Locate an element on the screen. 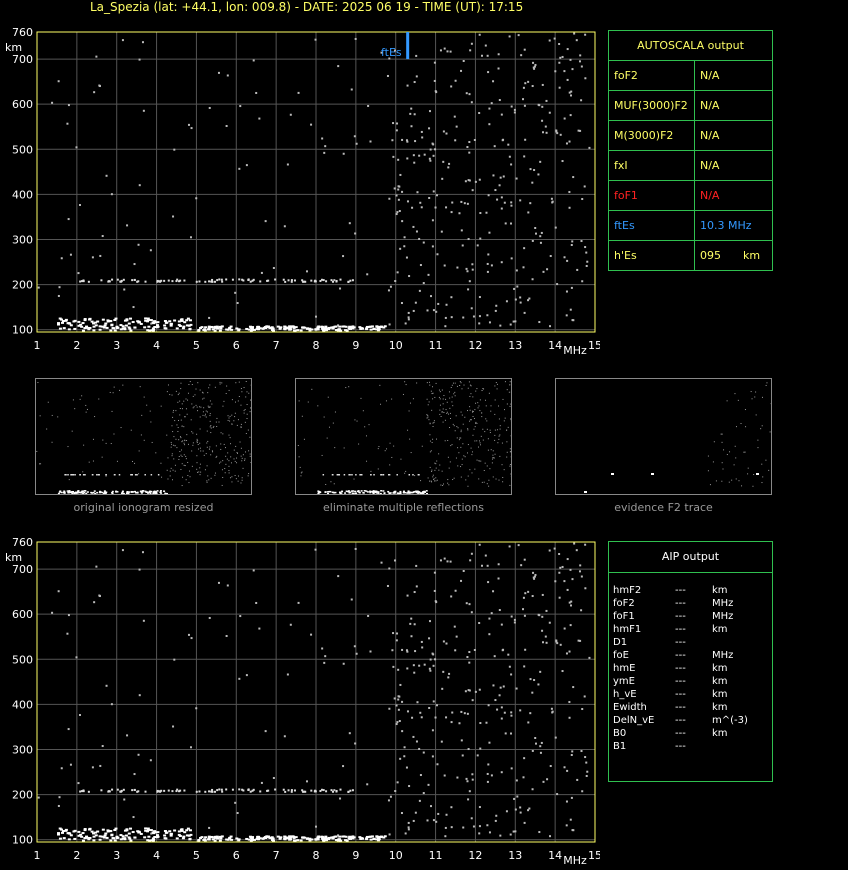 This screenshot has height=870, width=848. autoscala-label: ftEs is located at coordinates (652, 226).